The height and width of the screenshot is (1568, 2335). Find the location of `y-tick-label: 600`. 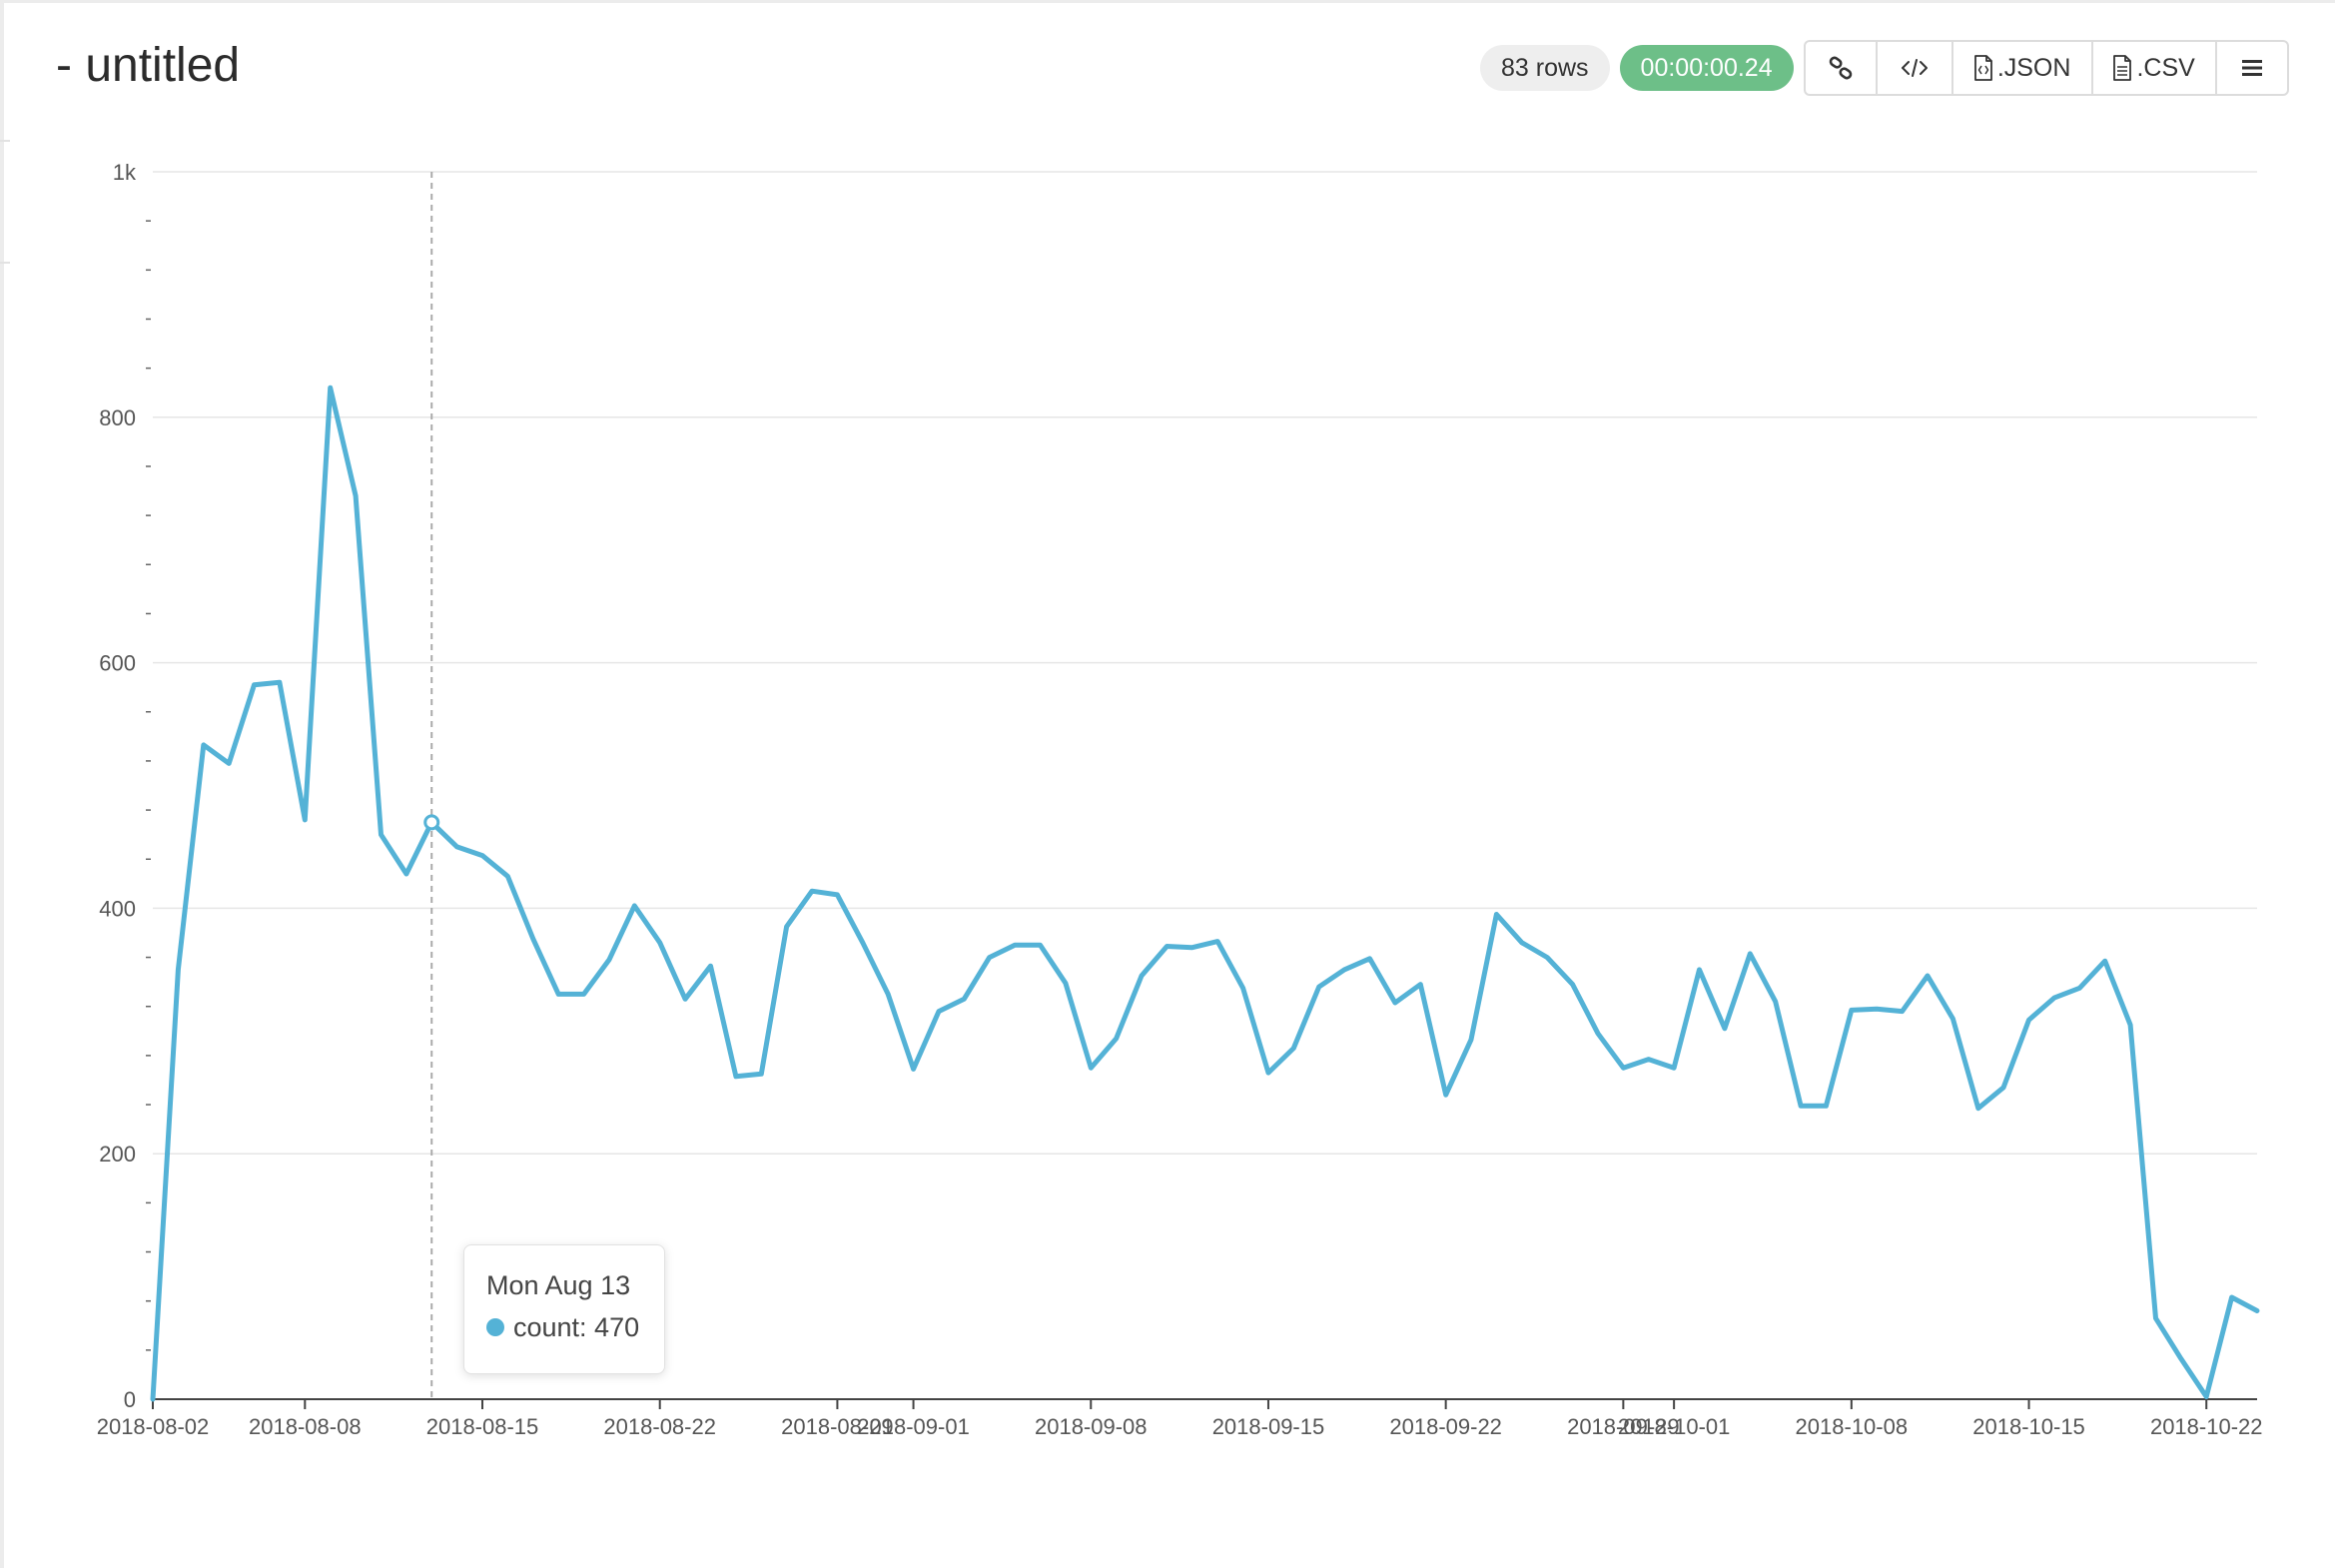

y-tick-label: 600 is located at coordinates (117, 663).